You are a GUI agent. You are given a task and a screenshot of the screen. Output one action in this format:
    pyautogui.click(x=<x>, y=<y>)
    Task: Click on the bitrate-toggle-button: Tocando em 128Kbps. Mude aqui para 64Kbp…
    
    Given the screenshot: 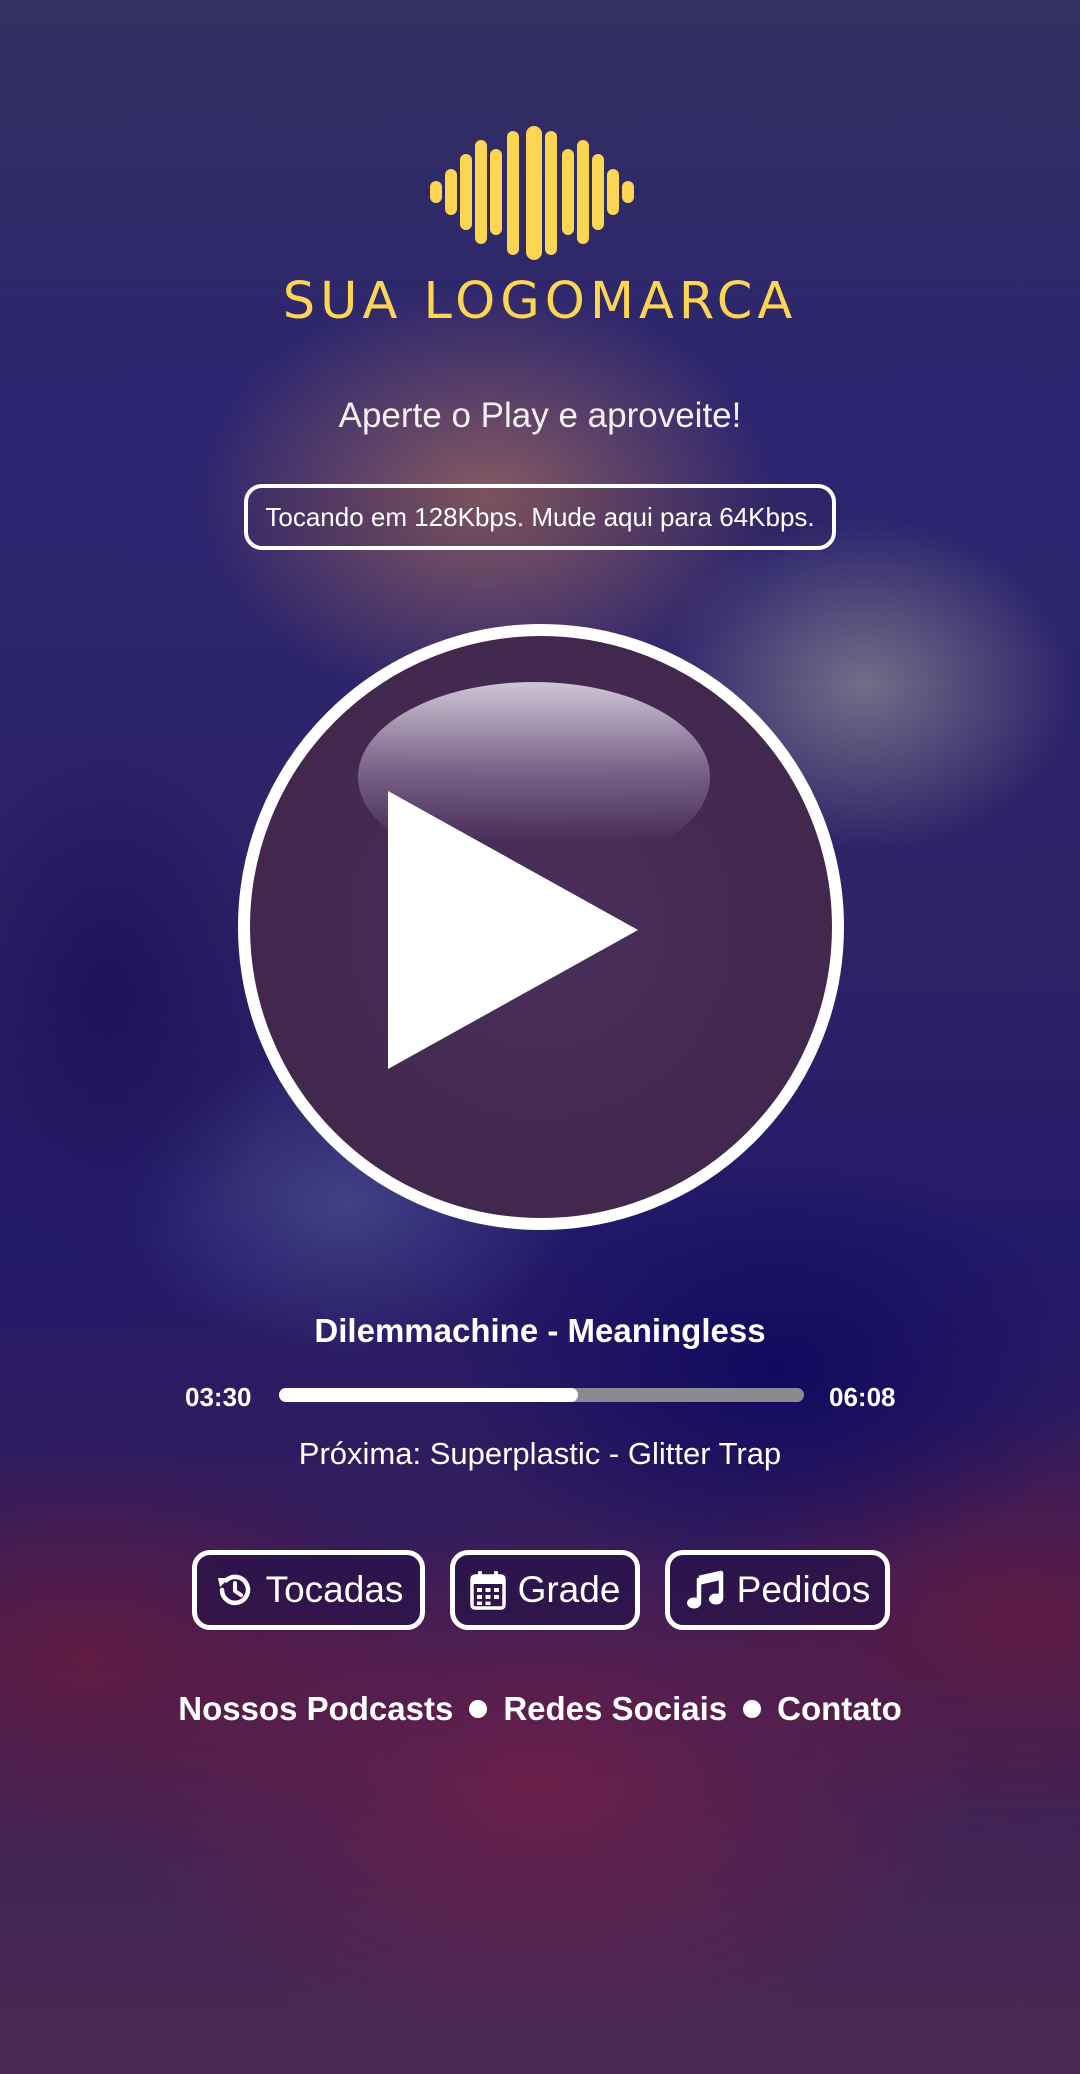 What is the action you would take?
    pyautogui.click(x=540, y=517)
    